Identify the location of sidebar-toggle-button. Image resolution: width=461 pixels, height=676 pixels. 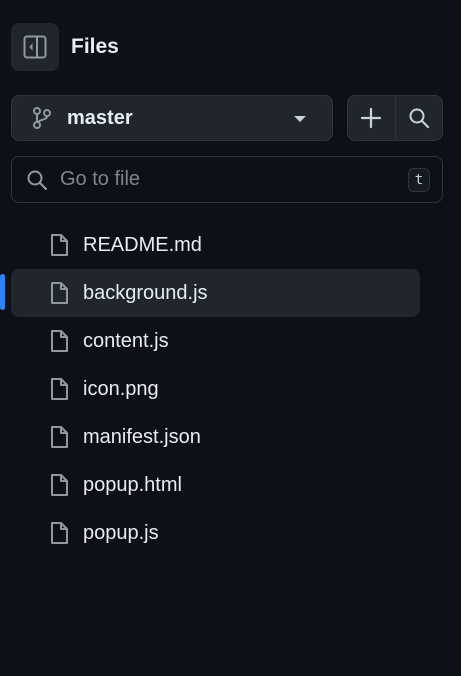
(35, 47).